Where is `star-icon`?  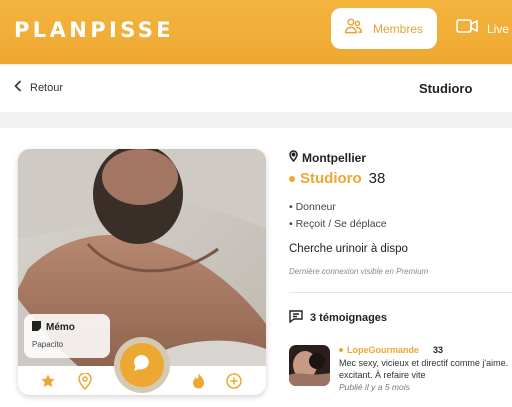
star-icon is located at coordinates (48, 381).